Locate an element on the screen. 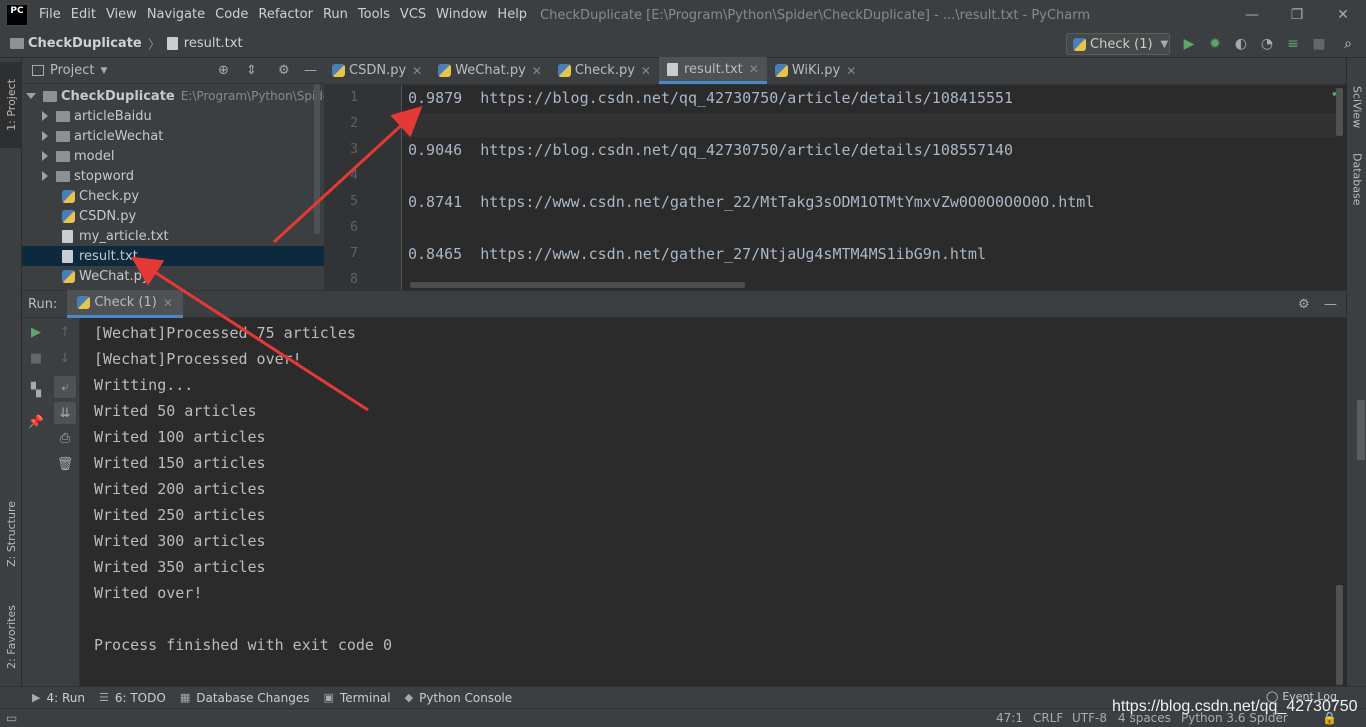 The image size is (1366, 727). annotation-overlay is located at coordinates (276, 258).